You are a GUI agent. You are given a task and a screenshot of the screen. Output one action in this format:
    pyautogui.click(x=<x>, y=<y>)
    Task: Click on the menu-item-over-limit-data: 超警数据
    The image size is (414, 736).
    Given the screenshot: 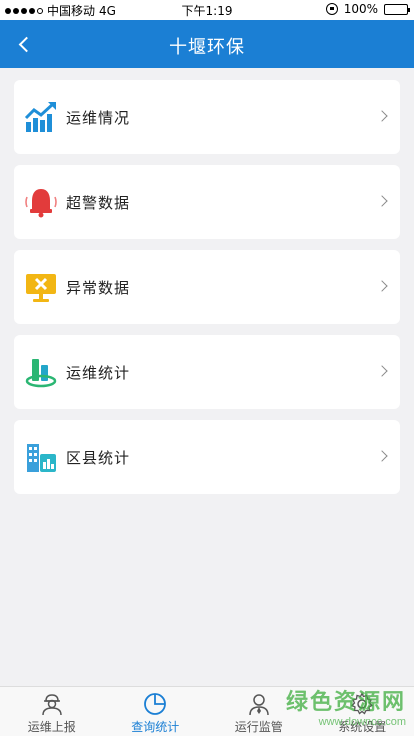 What is the action you would take?
    pyautogui.click(x=207, y=202)
    